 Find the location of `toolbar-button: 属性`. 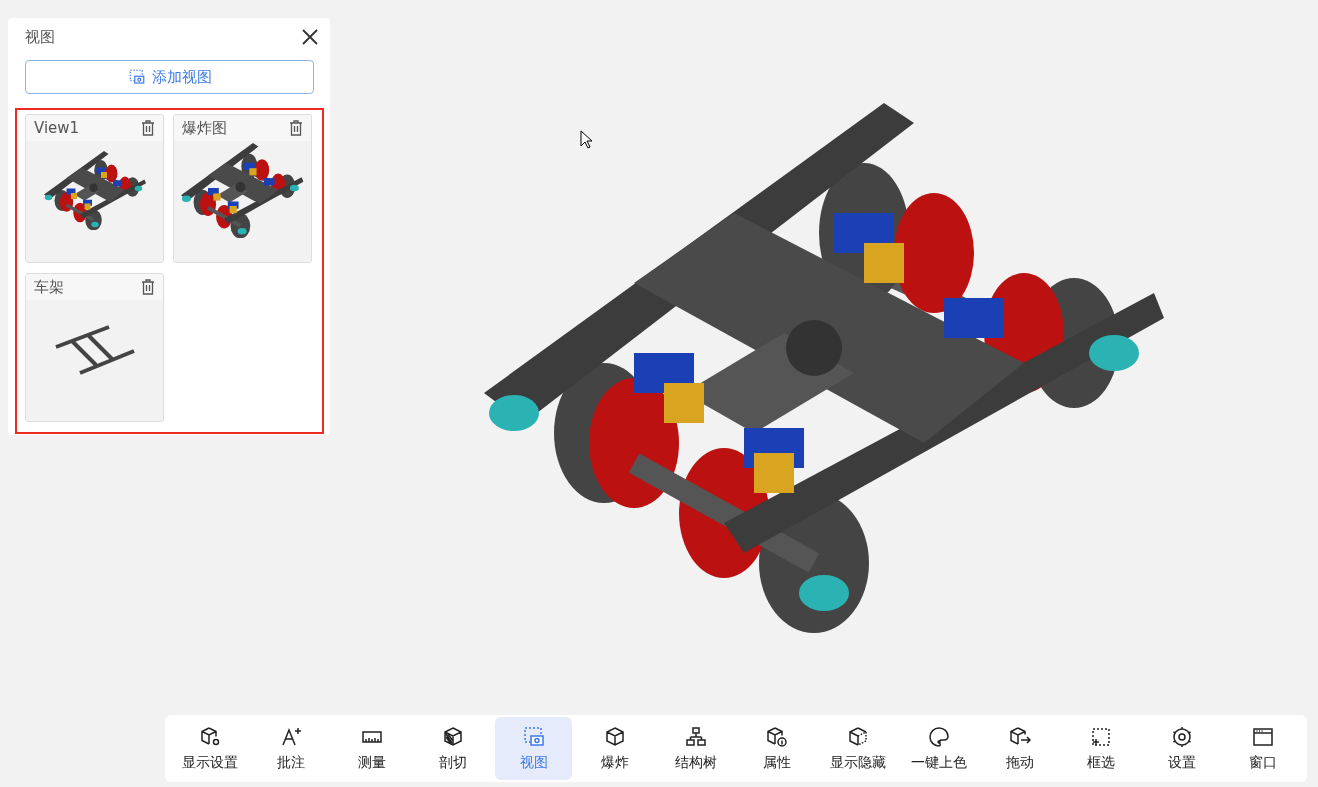

toolbar-button: 属性 is located at coordinates (776, 748).